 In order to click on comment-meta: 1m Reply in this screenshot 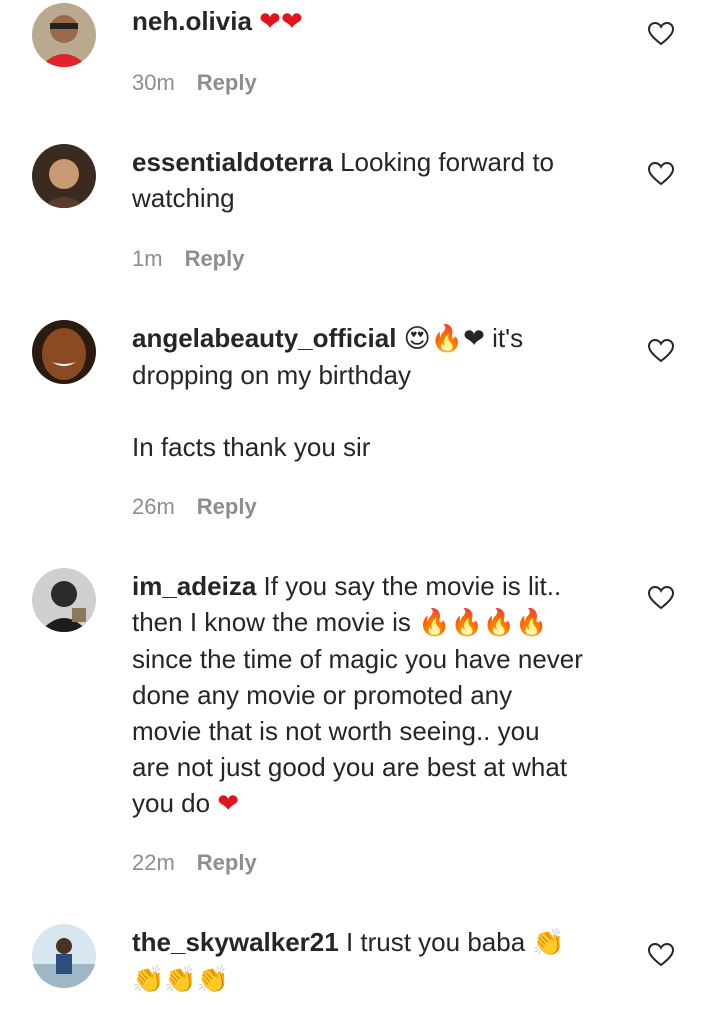, I will do `click(188, 259)`.